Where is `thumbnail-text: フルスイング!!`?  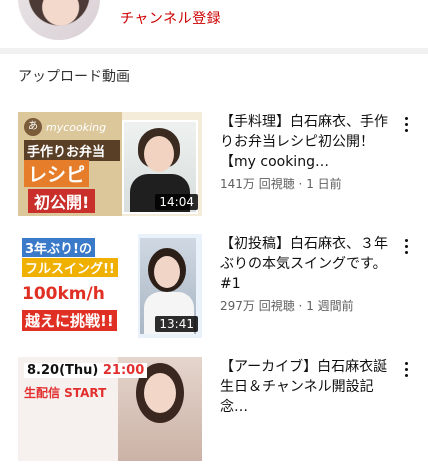 thumbnail-text: フルスイング!! is located at coordinates (70, 267).